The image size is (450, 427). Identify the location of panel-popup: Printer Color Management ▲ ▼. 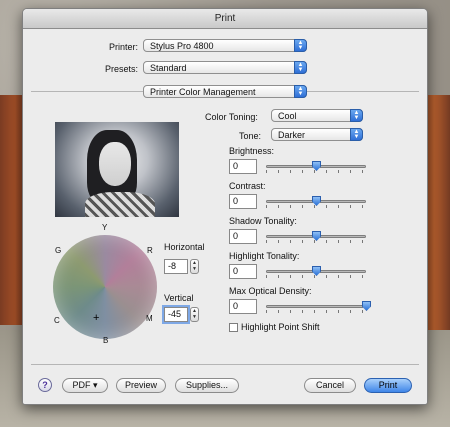
(225, 91).